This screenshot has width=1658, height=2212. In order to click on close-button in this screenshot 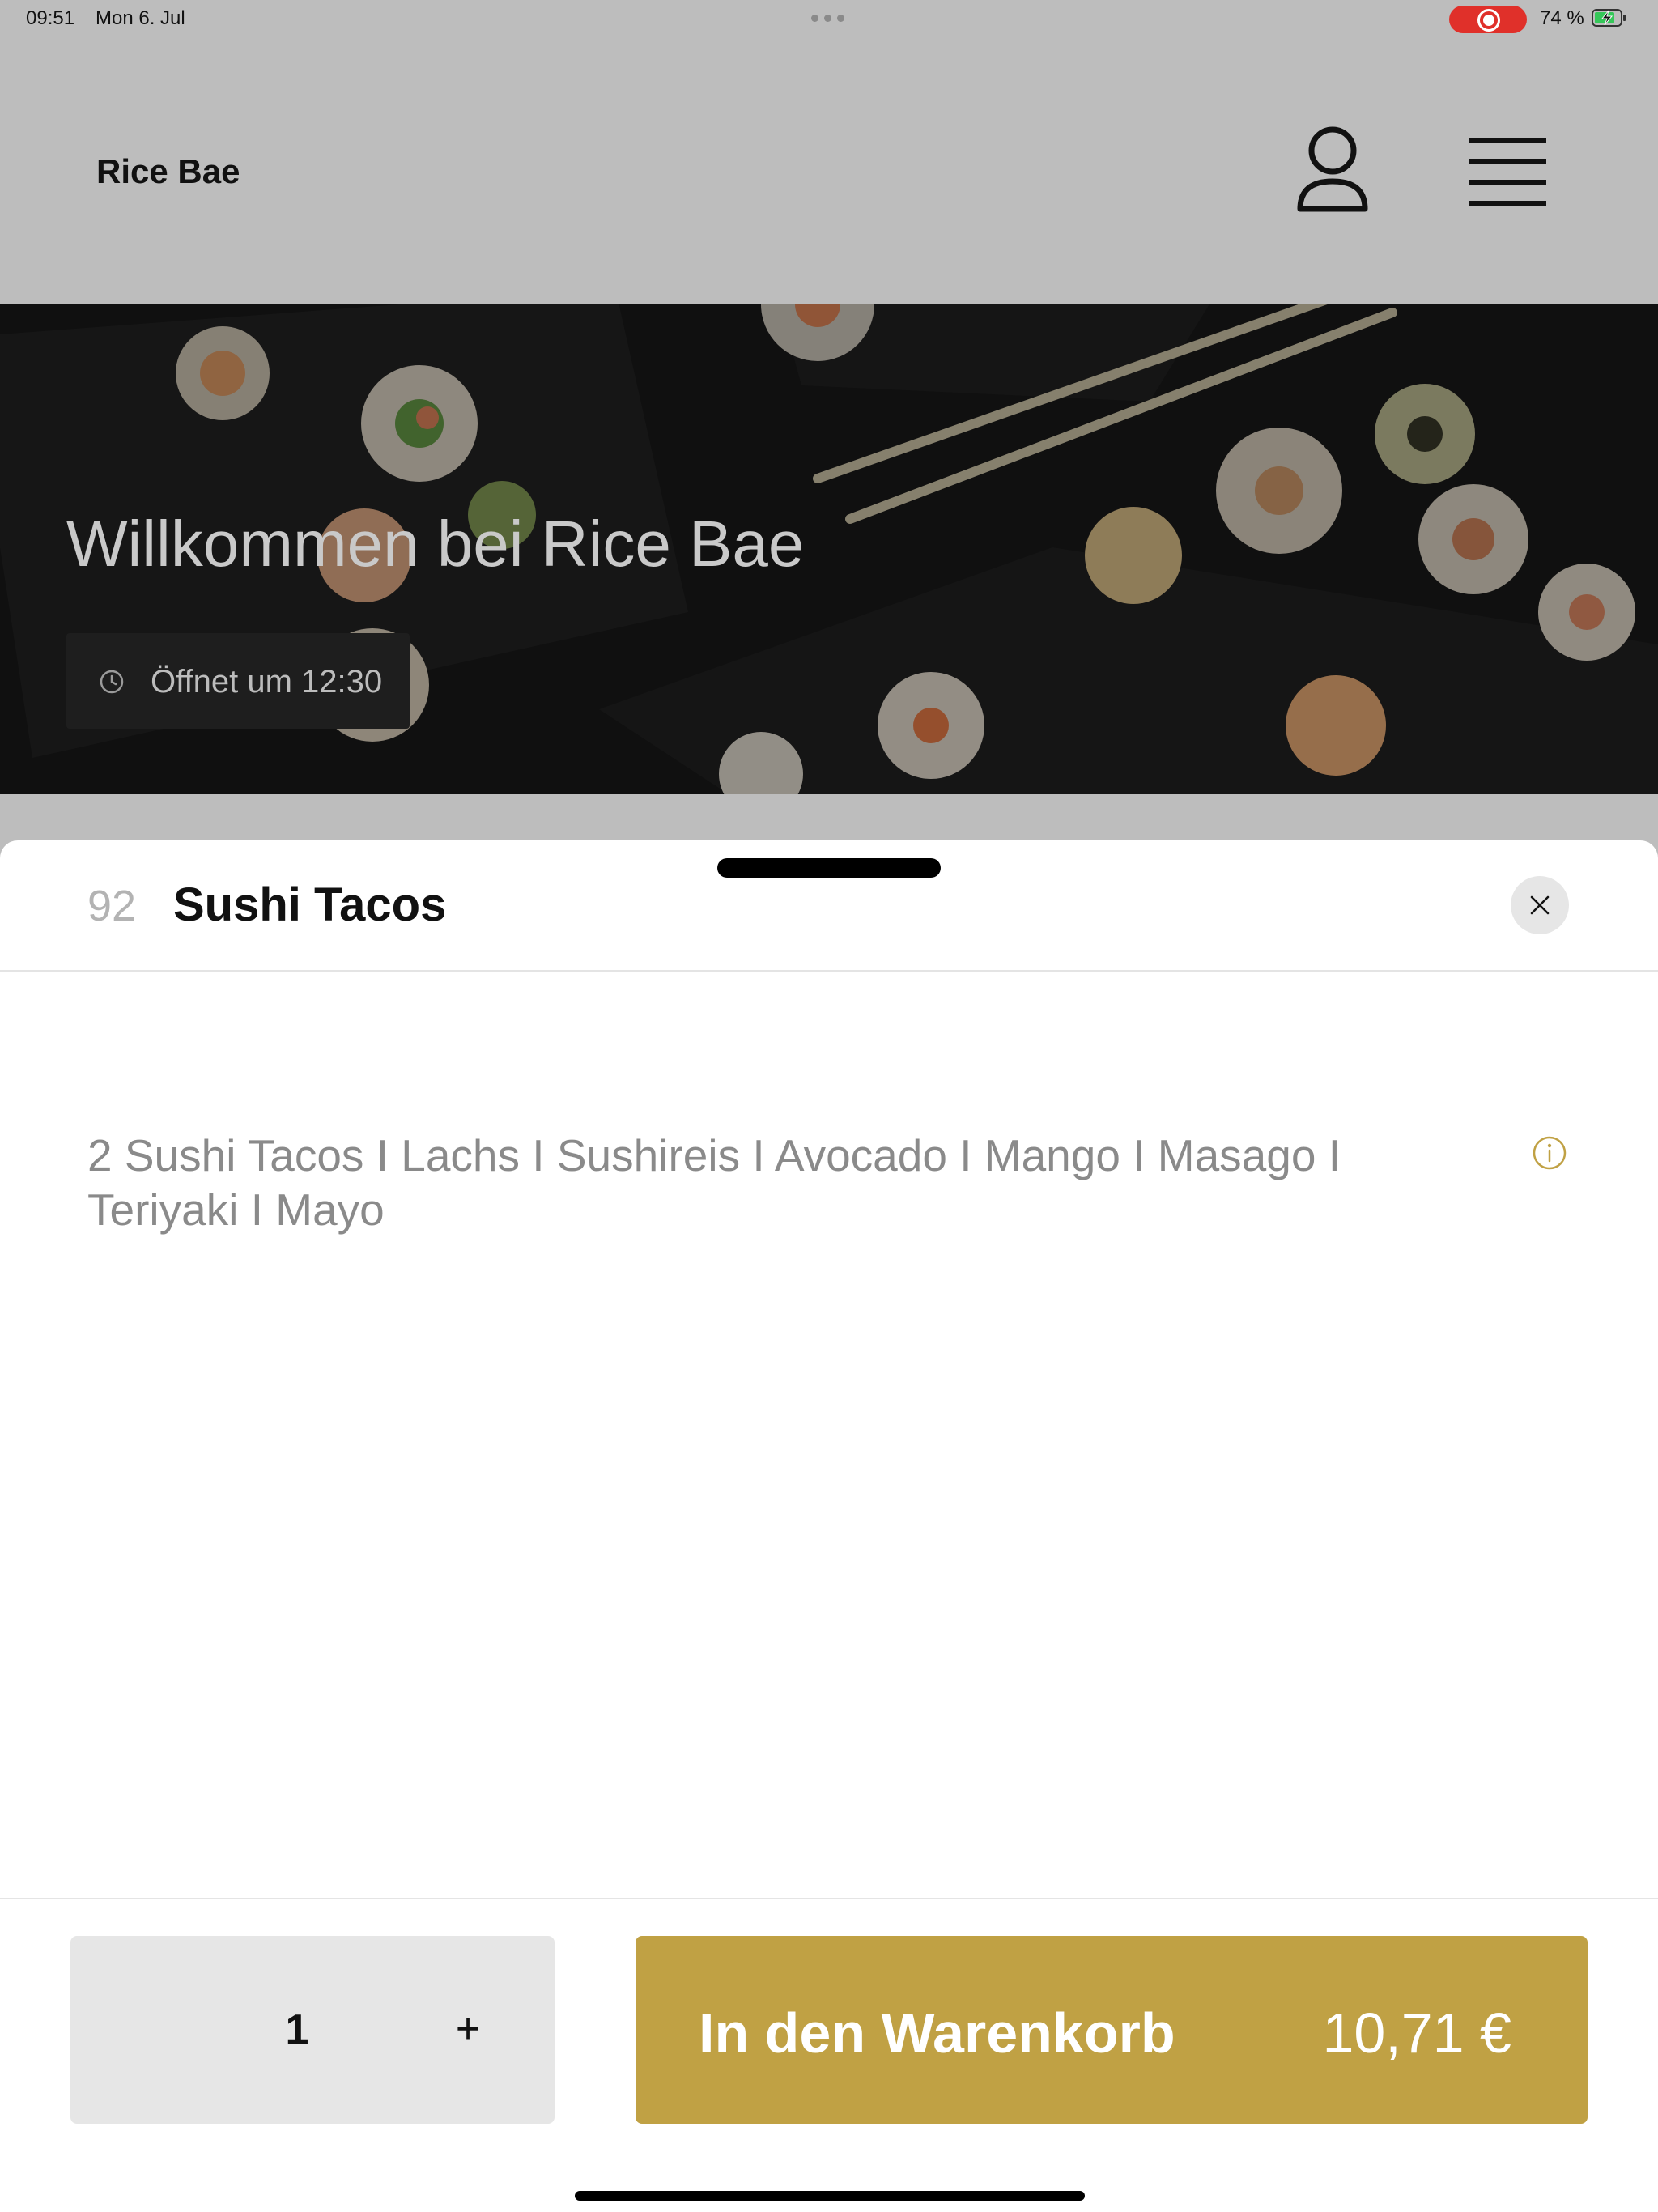, I will do `click(1540, 905)`.